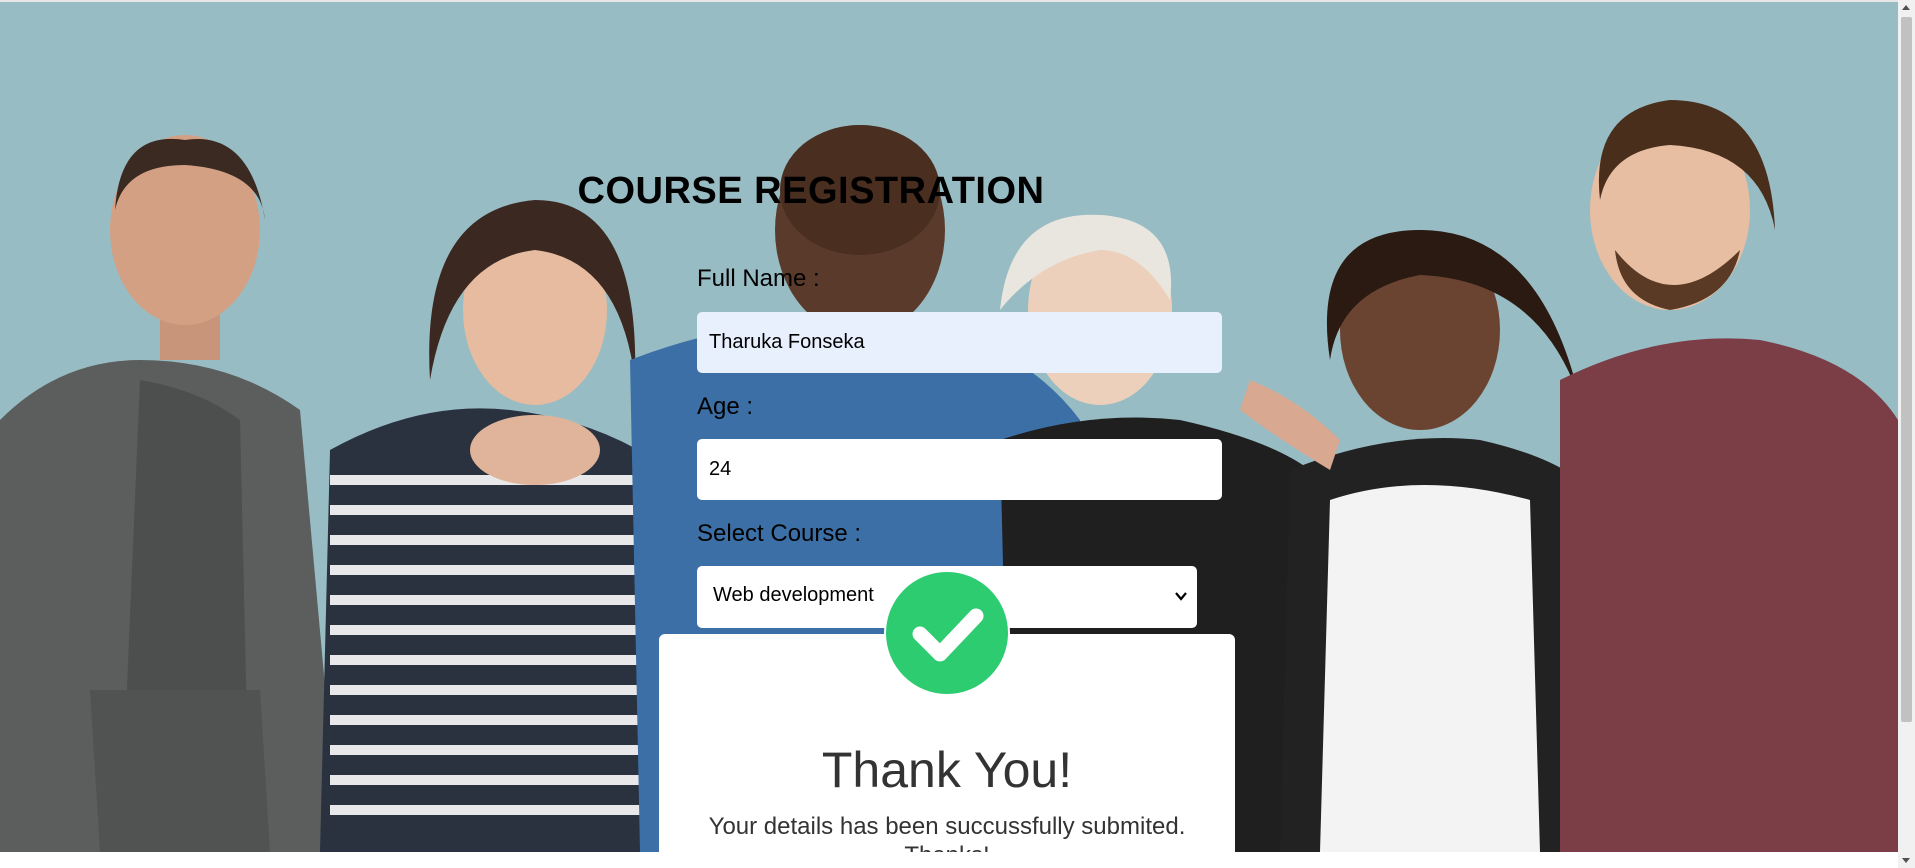  Describe the element at coordinates (779, 533) in the screenshot. I see `course-label: Select Course :` at that location.